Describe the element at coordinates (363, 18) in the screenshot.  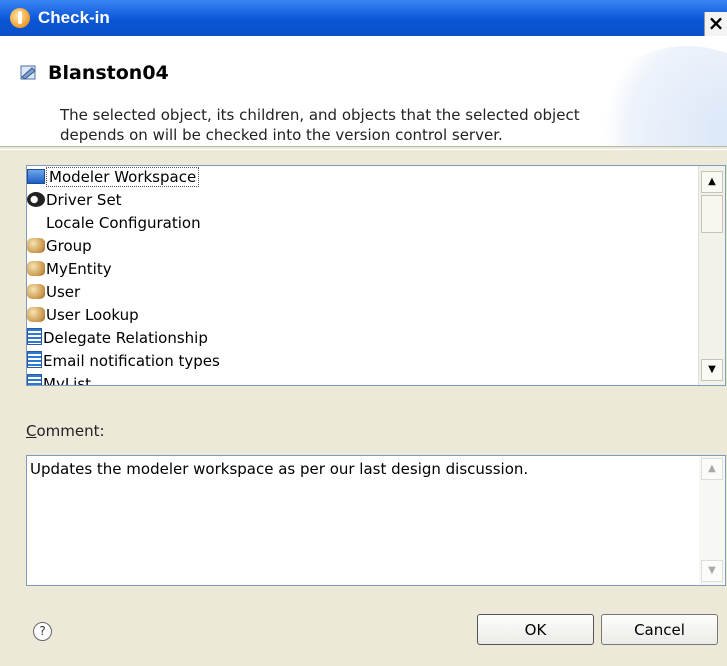
I see `title-bar: Check-in ×` at that location.